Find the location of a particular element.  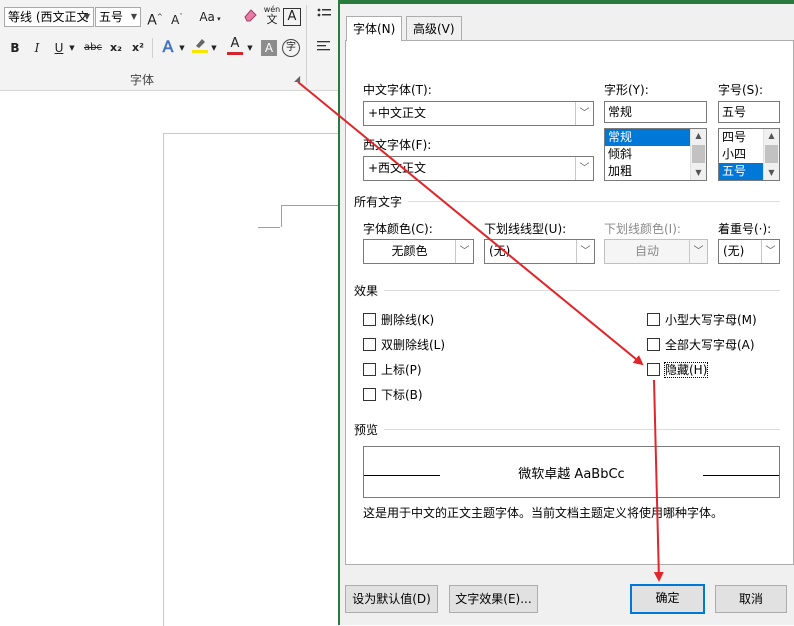

all-text-section-title: 所有文字 is located at coordinates (381, 201).